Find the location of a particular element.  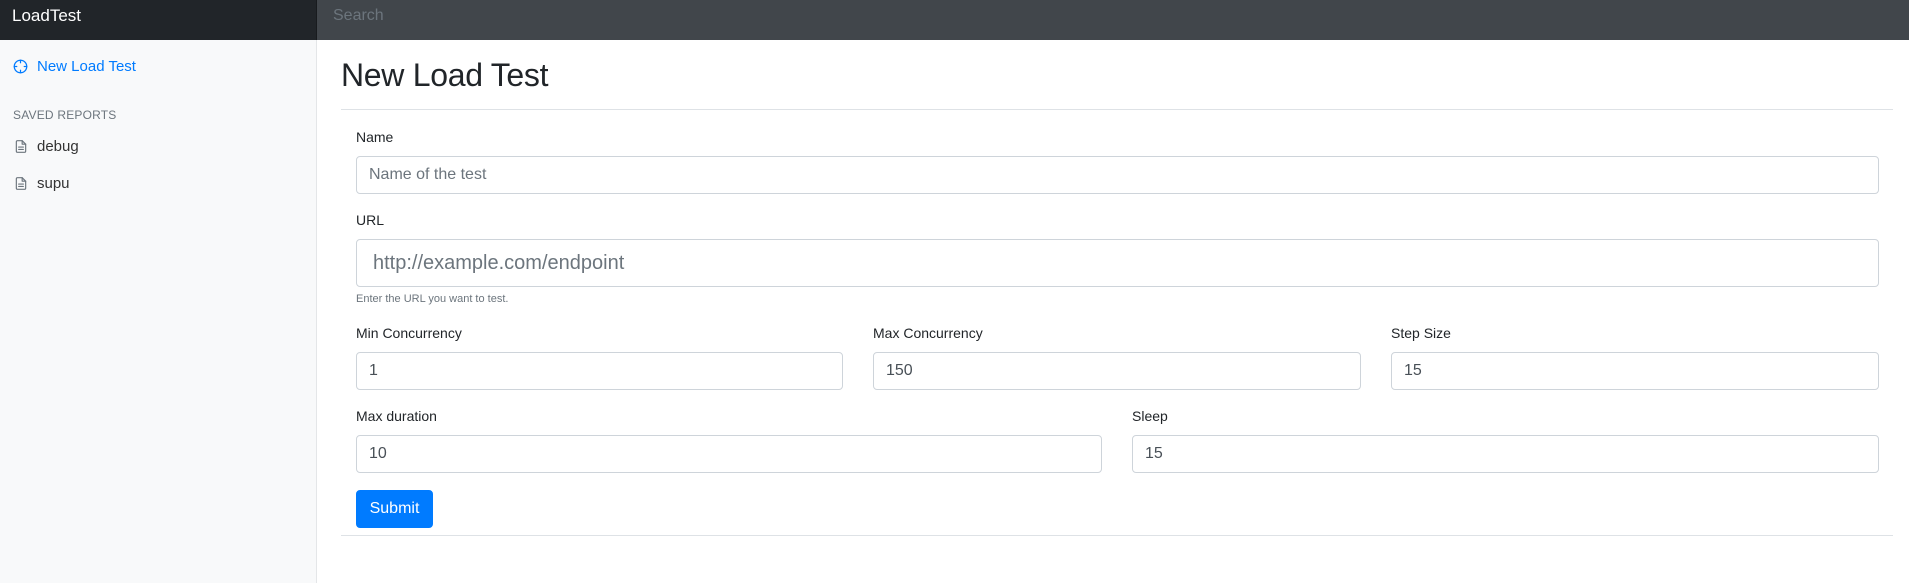

top-navbar: LoadTest is located at coordinates (954, 20).